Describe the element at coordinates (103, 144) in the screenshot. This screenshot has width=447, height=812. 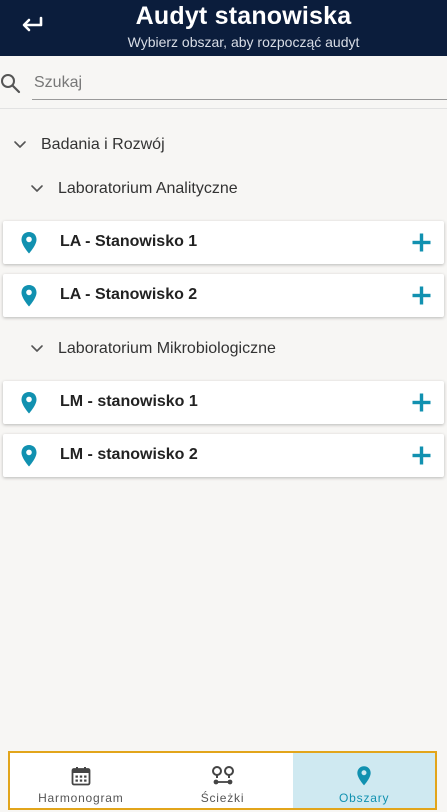
I see `tree-node-label: Badania i Rozwój` at that location.